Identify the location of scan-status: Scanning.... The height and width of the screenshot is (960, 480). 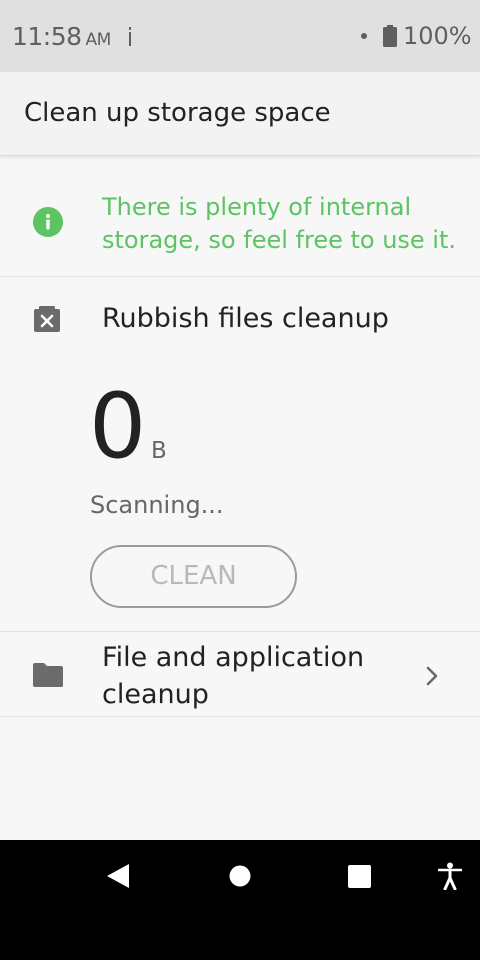
(157, 505).